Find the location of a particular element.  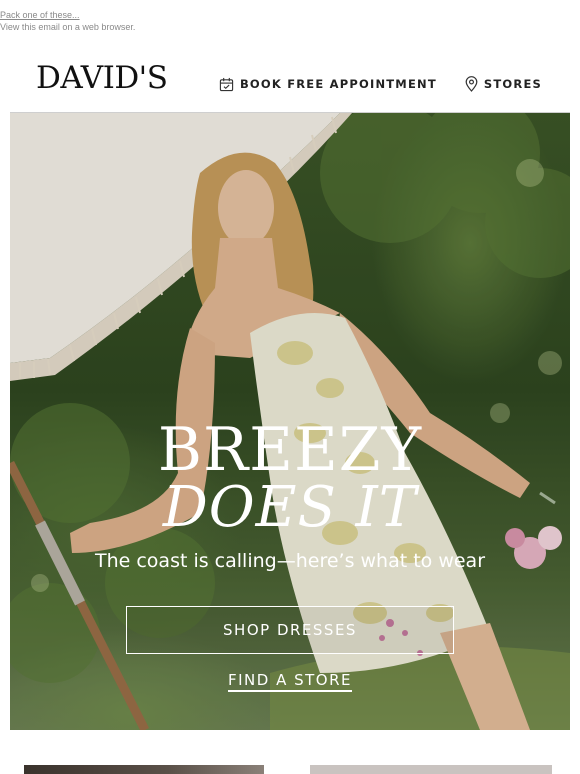

calendar-check-icon is located at coordinates (226, 84).